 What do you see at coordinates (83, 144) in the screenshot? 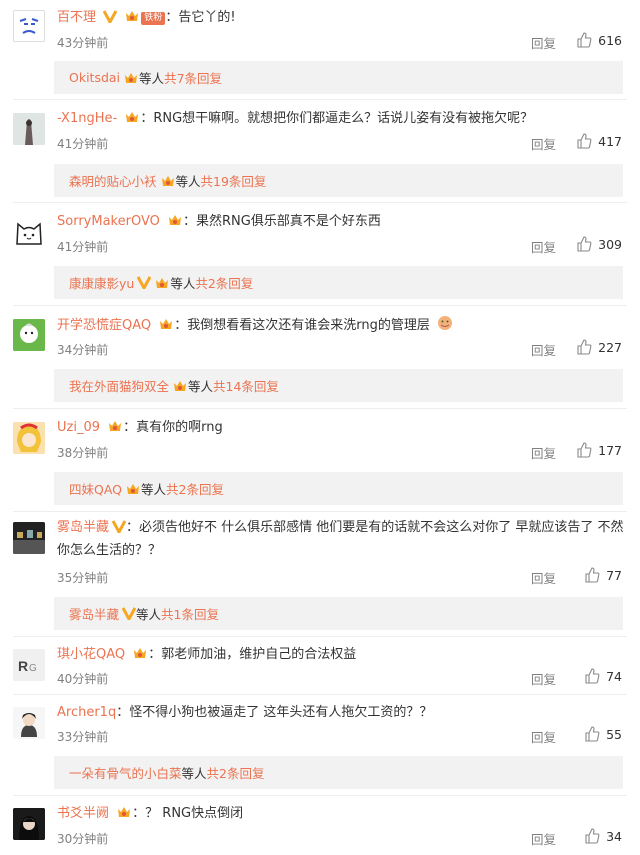
I see `timestamp: 41分钟前` at bounding box center [83, 144].